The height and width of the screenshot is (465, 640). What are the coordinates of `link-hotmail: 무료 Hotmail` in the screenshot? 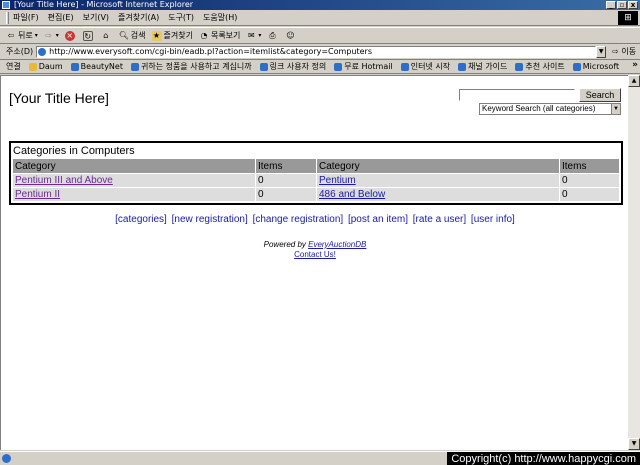 It's located at (363, 66).